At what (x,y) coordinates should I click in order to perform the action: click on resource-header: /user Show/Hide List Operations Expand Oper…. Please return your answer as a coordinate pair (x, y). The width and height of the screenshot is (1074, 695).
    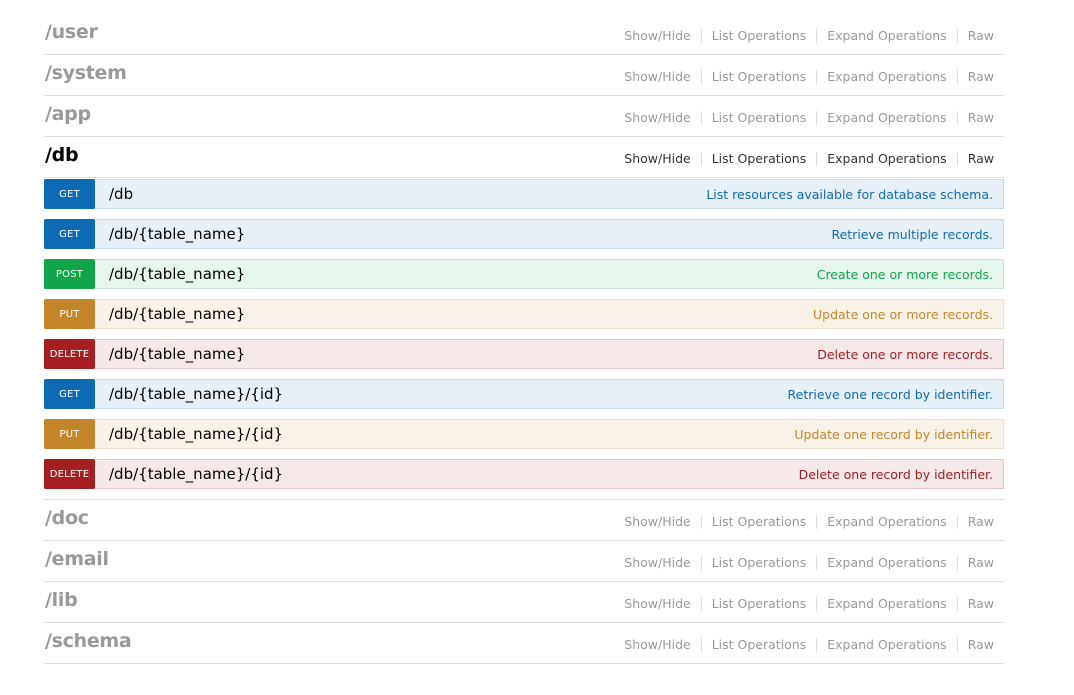
    Looking at the image, I should click on (524, 34).